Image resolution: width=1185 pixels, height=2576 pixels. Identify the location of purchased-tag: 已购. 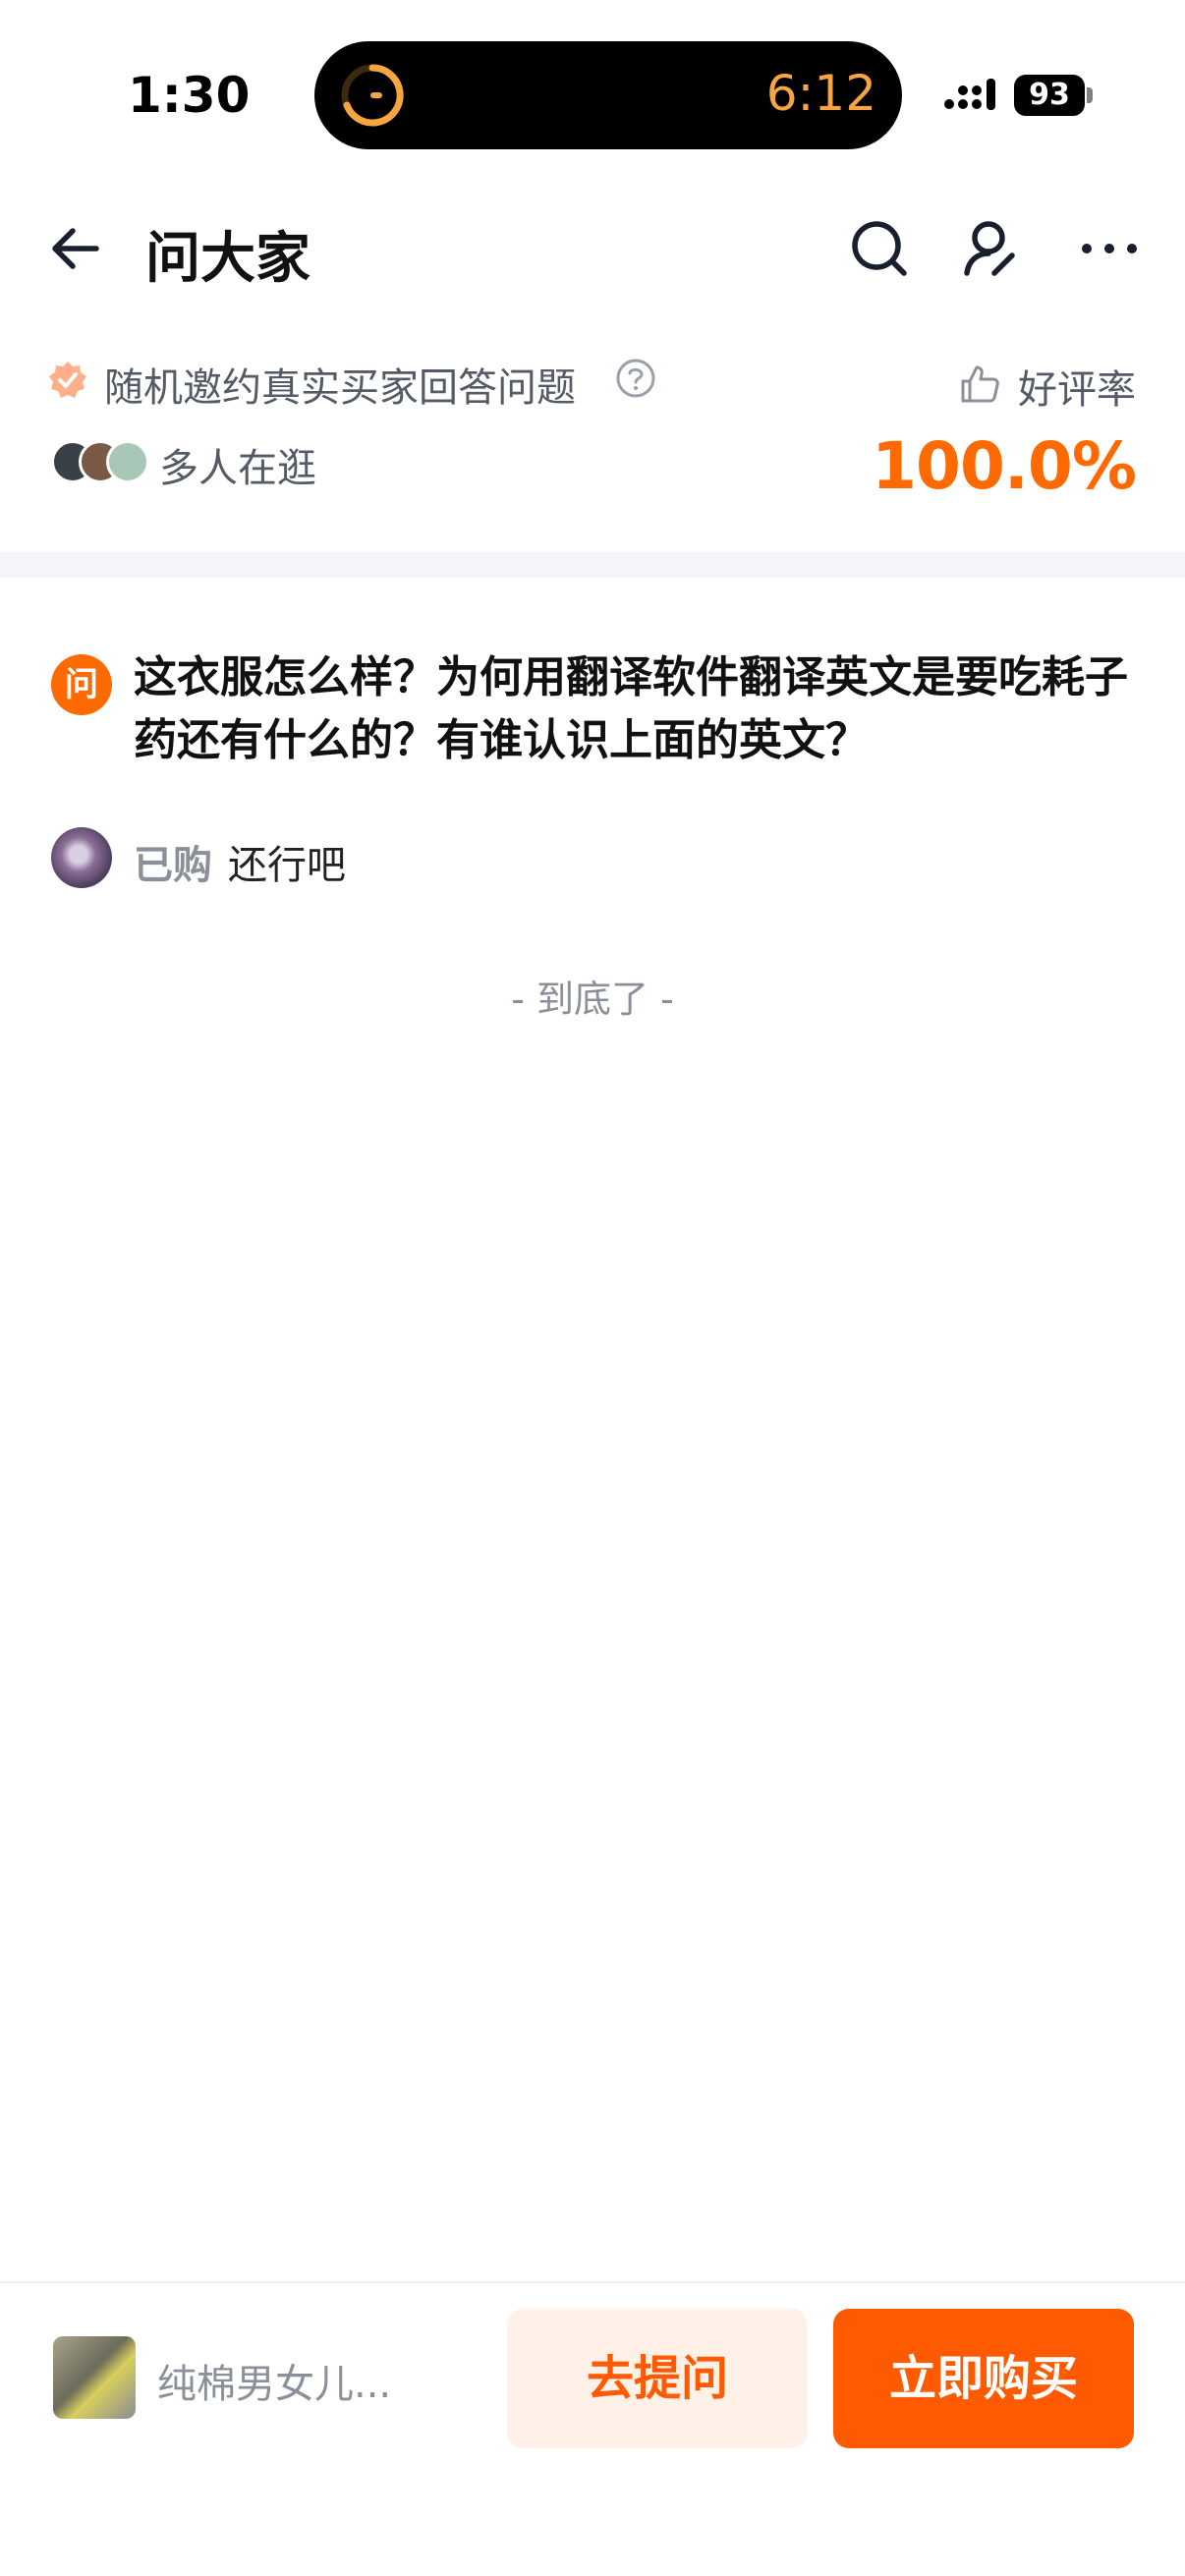
(173, 865).